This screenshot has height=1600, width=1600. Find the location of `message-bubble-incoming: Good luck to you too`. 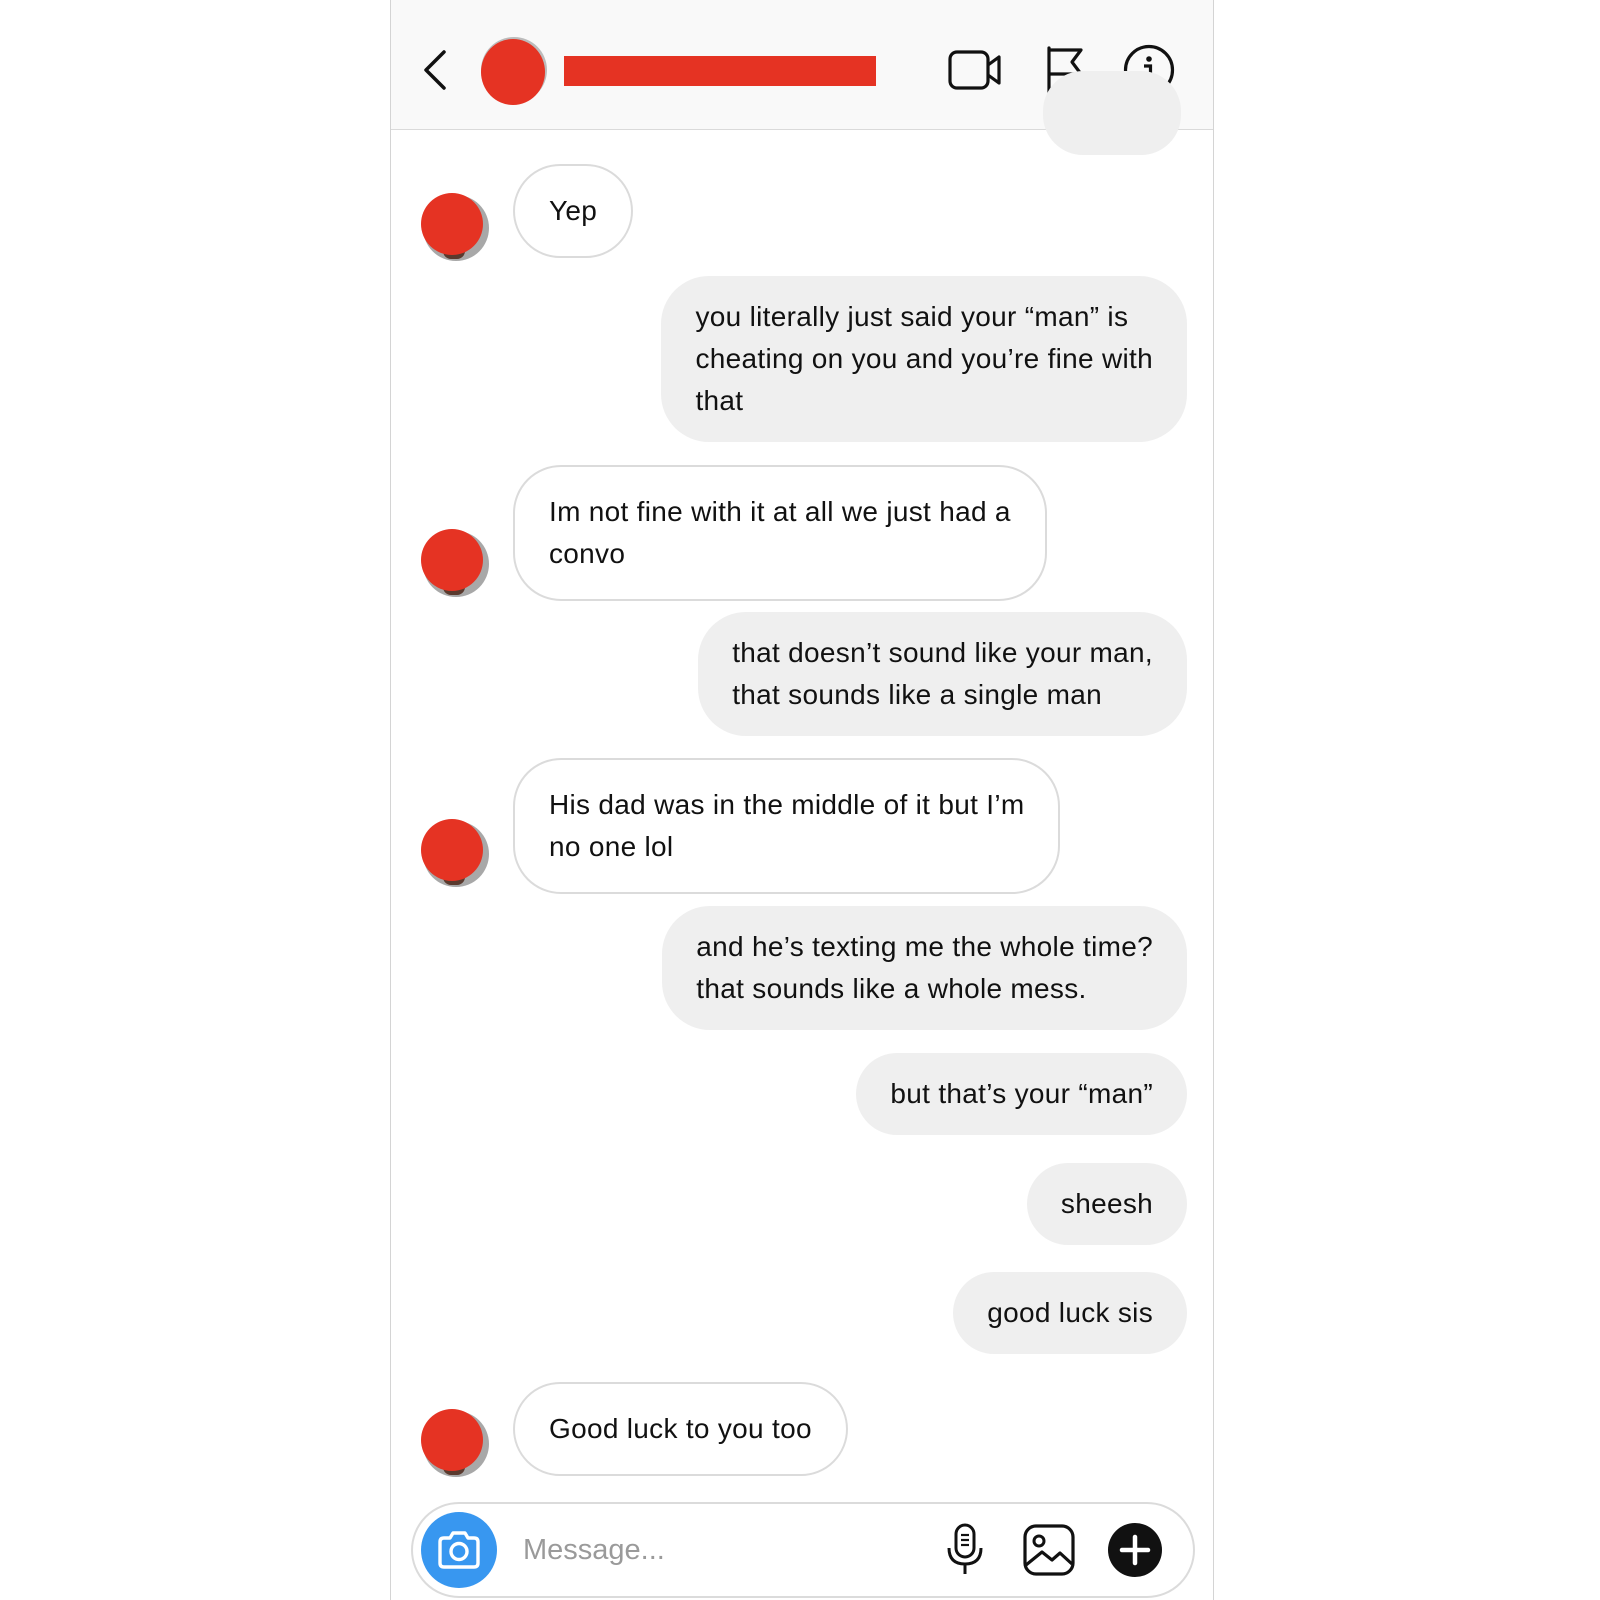

message-bubble-incoming: Good luck to you too is located at coordinates (680, 1429).